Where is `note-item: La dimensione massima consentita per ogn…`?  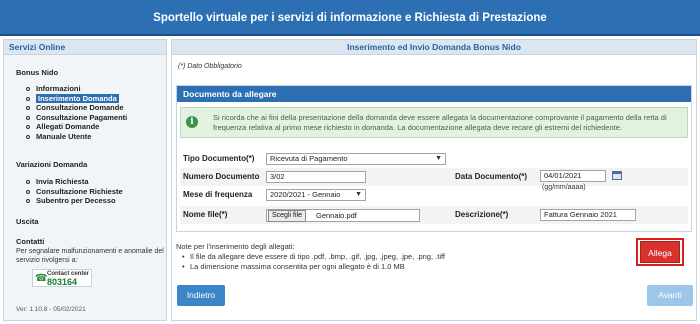
note-item: La dimensione massima consentita per ogn… is located at coordinates (329, 267).